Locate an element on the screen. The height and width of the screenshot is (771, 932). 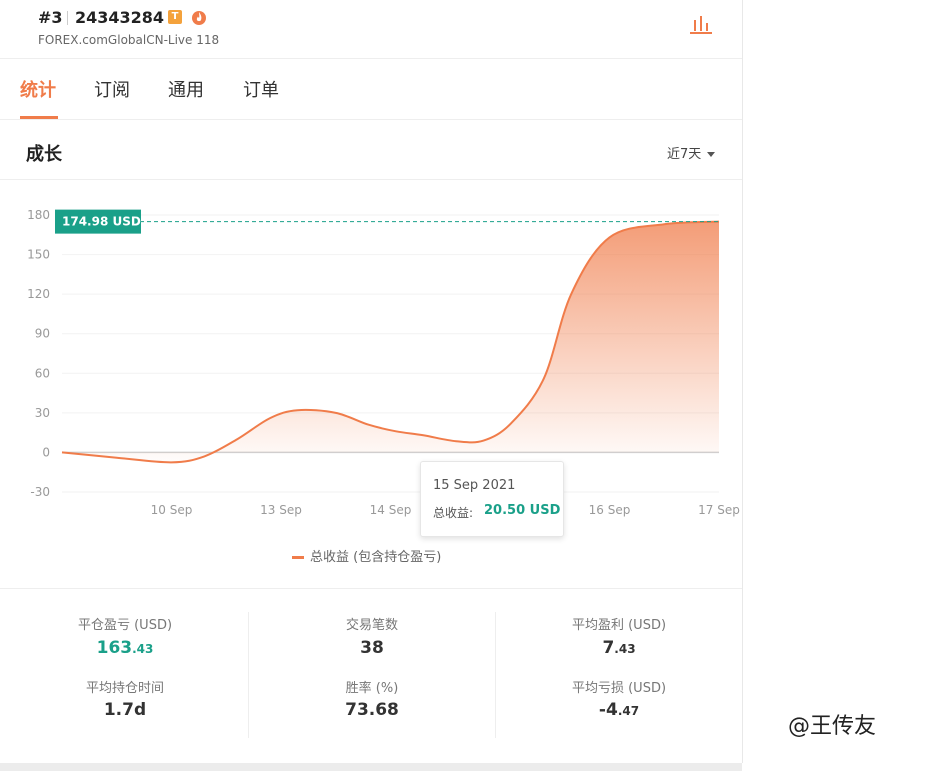
y-tick-label: 30 is located at coordinates (42, 413).